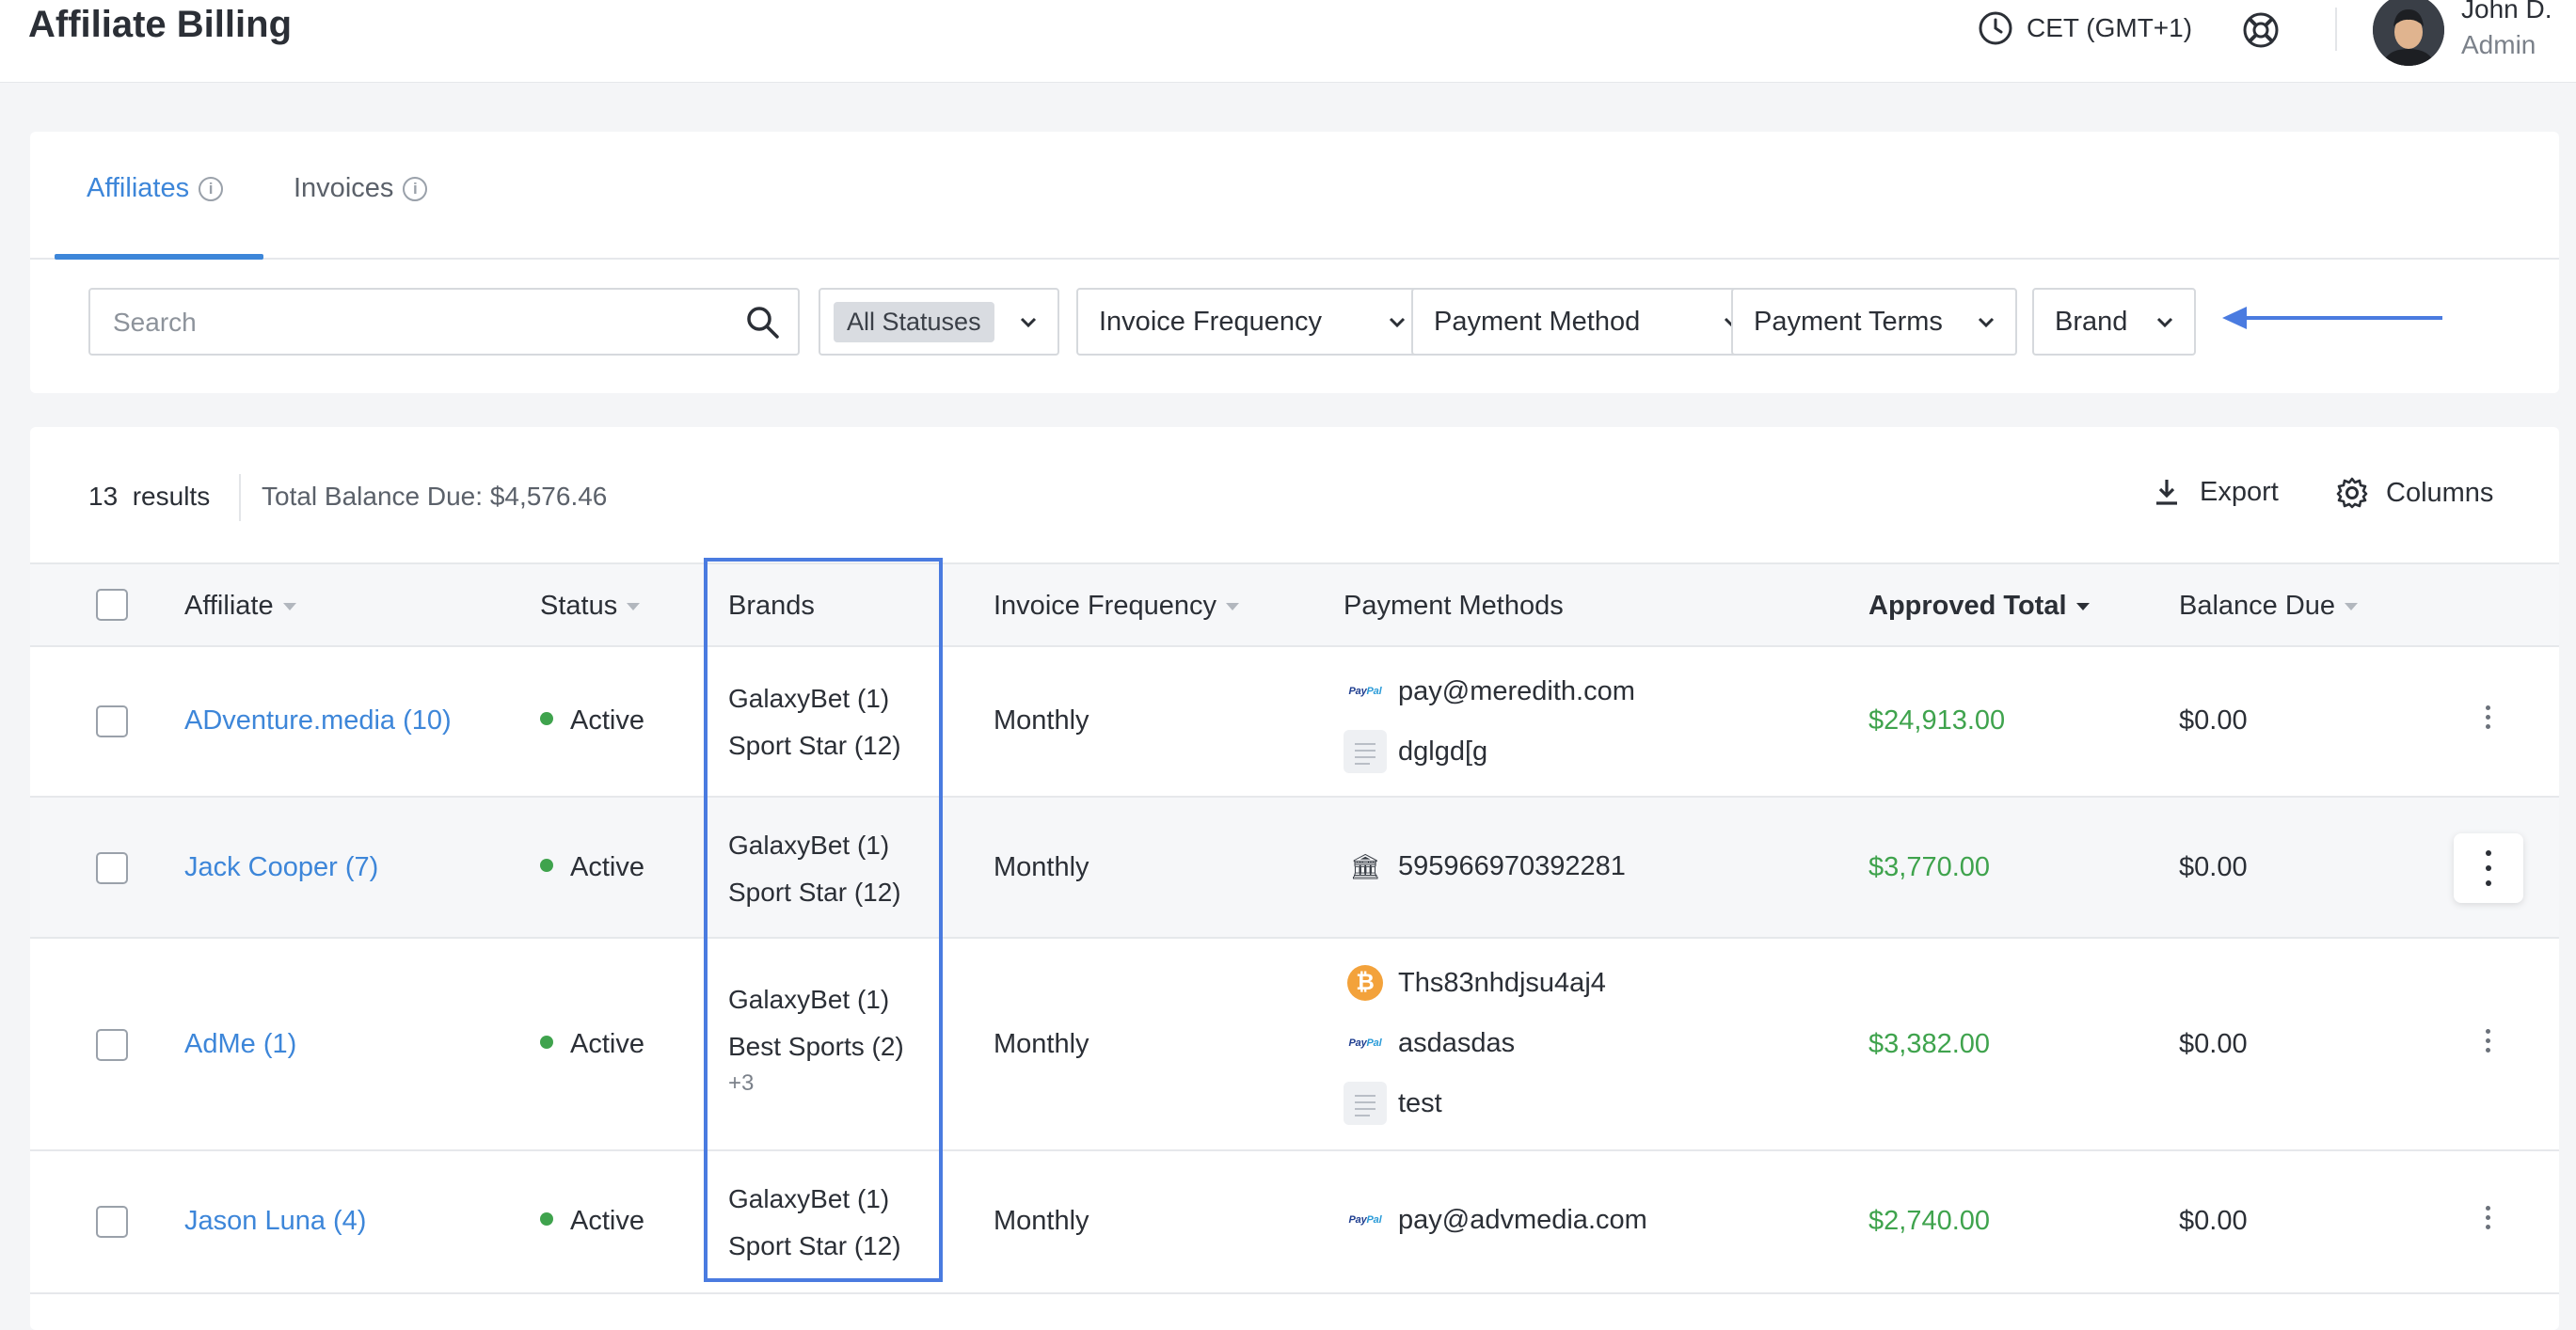 The height and width of the screenshot is (1330, 2576). I want to click on column-header-invoice-frequency: Invoice Frequency, so click(1116, 606).